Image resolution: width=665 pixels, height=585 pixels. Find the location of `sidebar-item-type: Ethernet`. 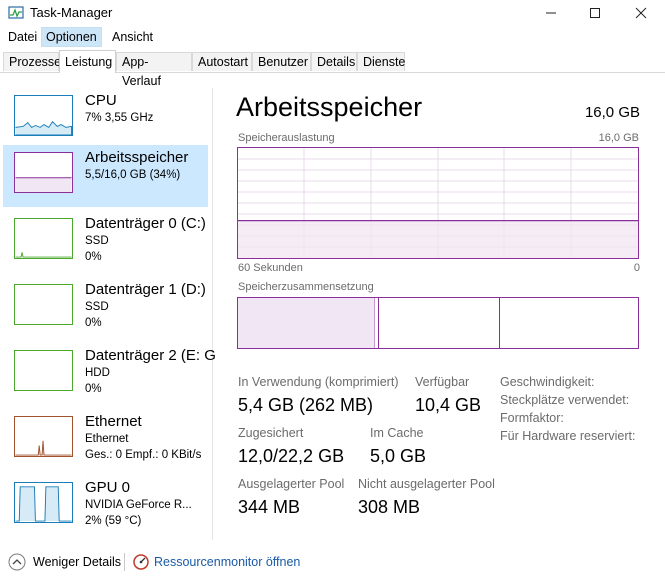

sidebar-item-type: Ethernet is located at coordinates (107, 439).